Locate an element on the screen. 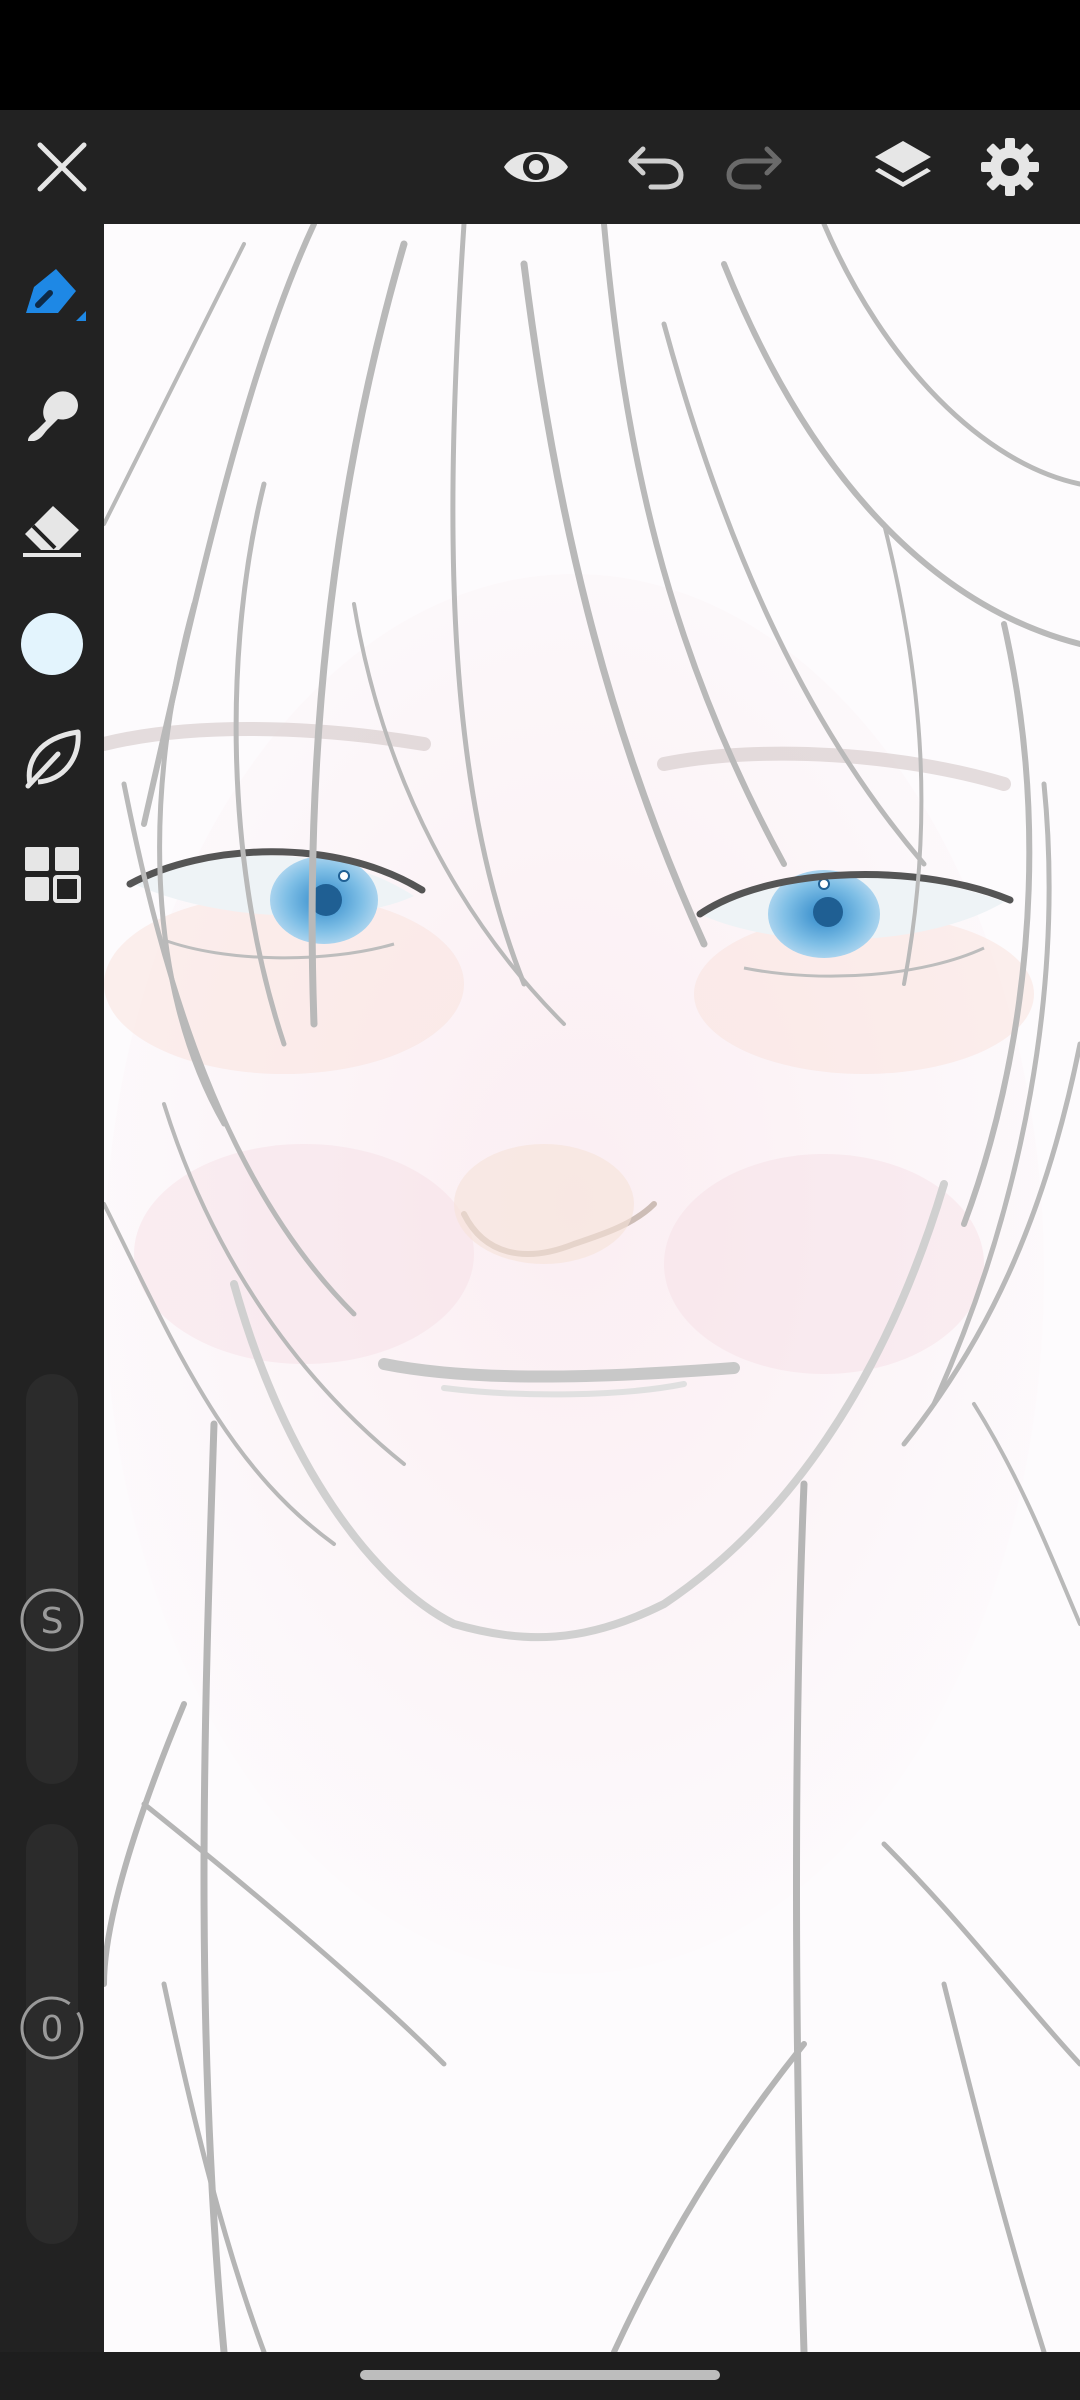  layers-button is located at coordinates (903, 167).